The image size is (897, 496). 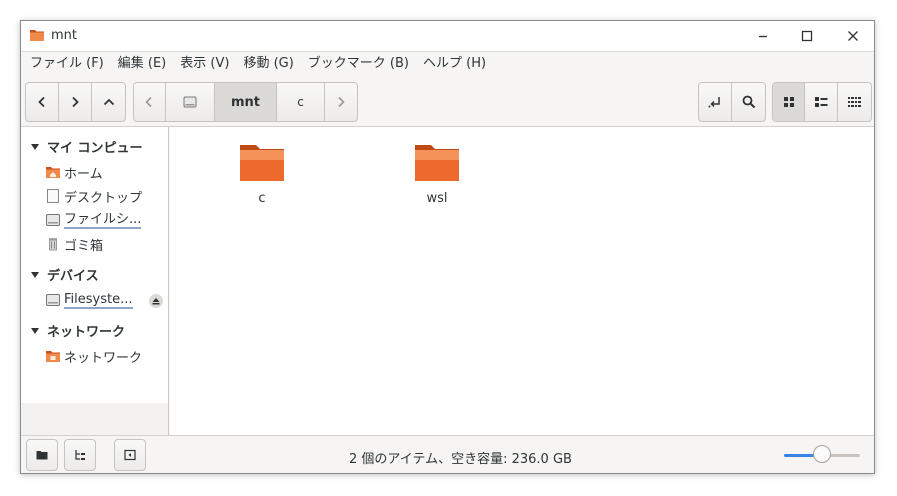 I want to click on slider-knob, so click(x=822, y=454).